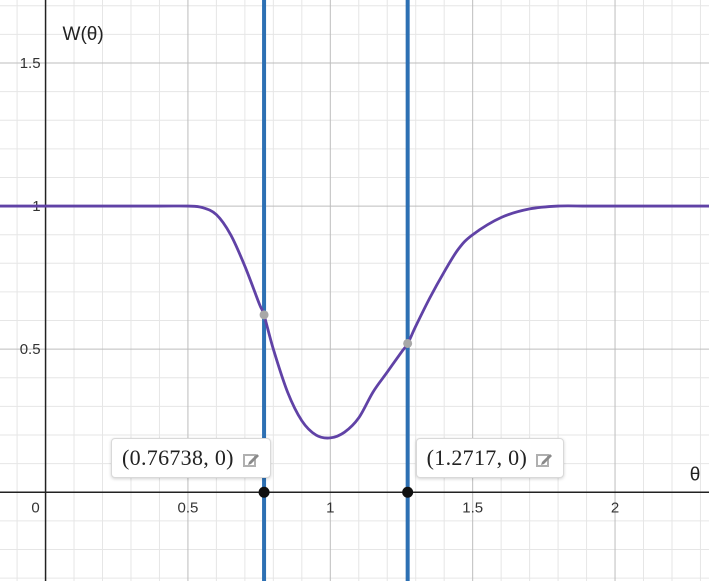 Image resolution: width=709 pixels, height=581 pixels. I want to click on x-tick-label: 1, so click(330, 507).